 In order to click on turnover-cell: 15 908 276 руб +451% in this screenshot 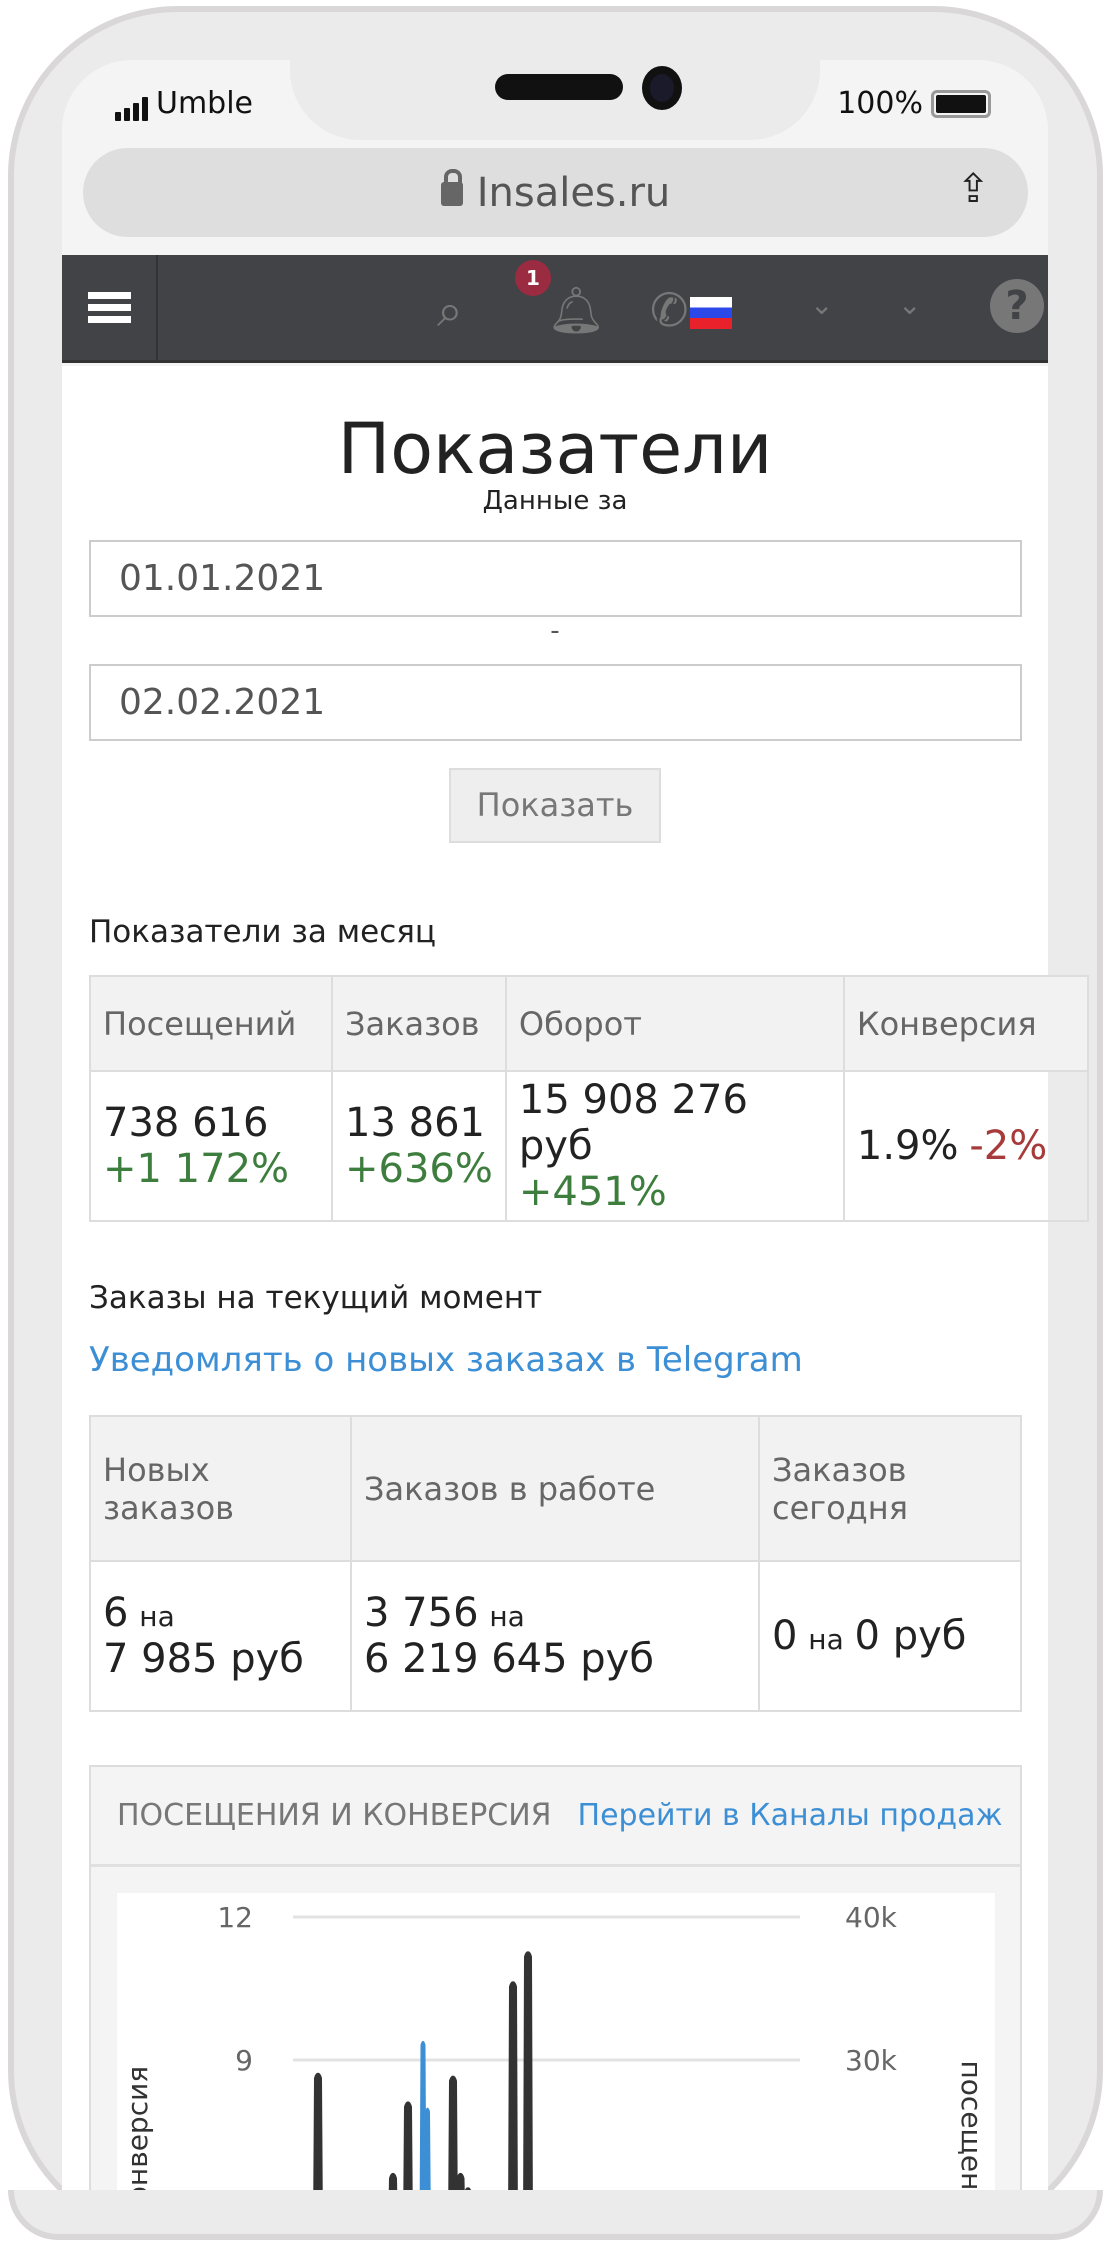, I will do `click(674, 1146)`.